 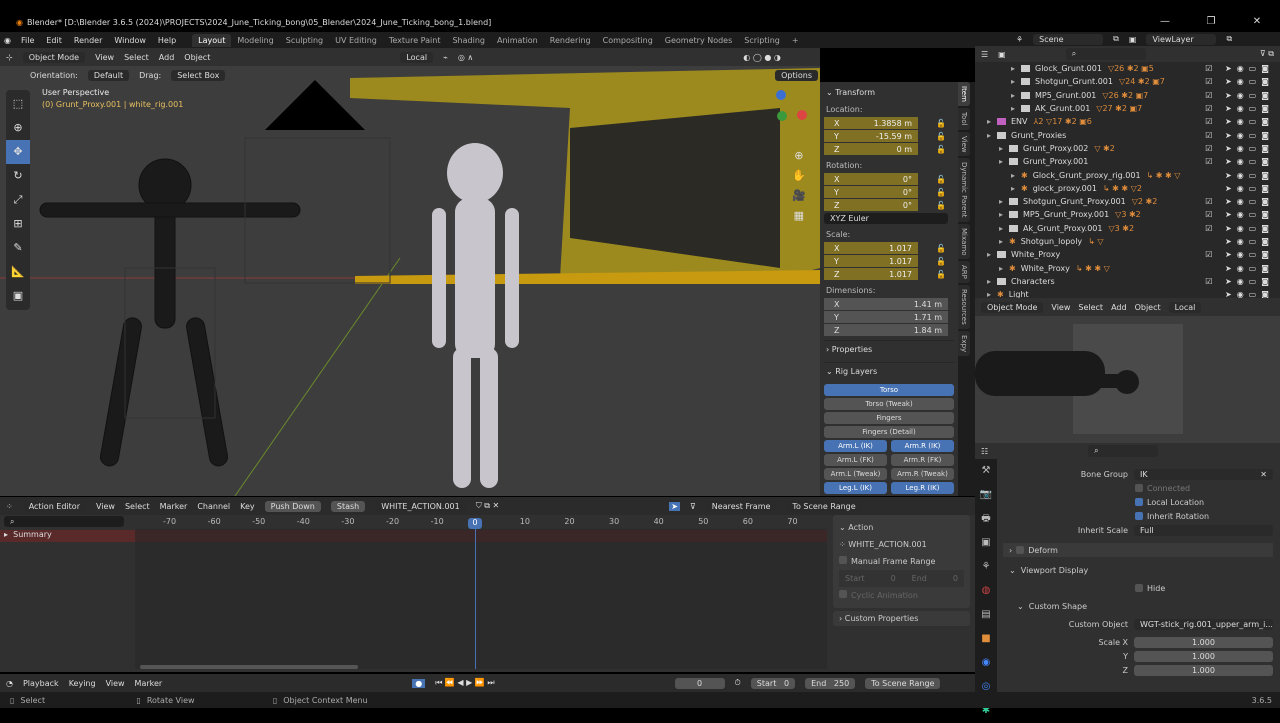 I want to click on inherit-scale-dropdown: Full, so click(x=1203, y=530).